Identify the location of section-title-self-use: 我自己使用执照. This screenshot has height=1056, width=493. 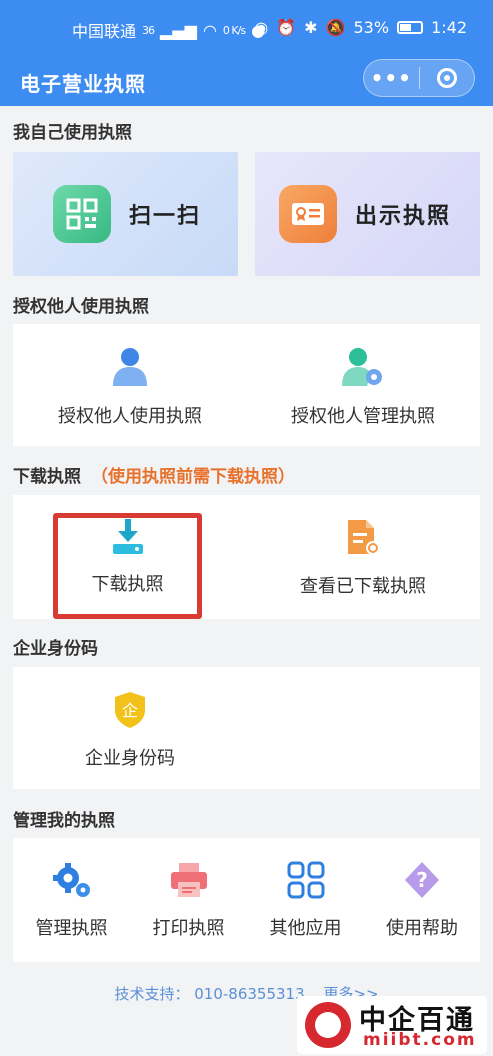
(72, 133).